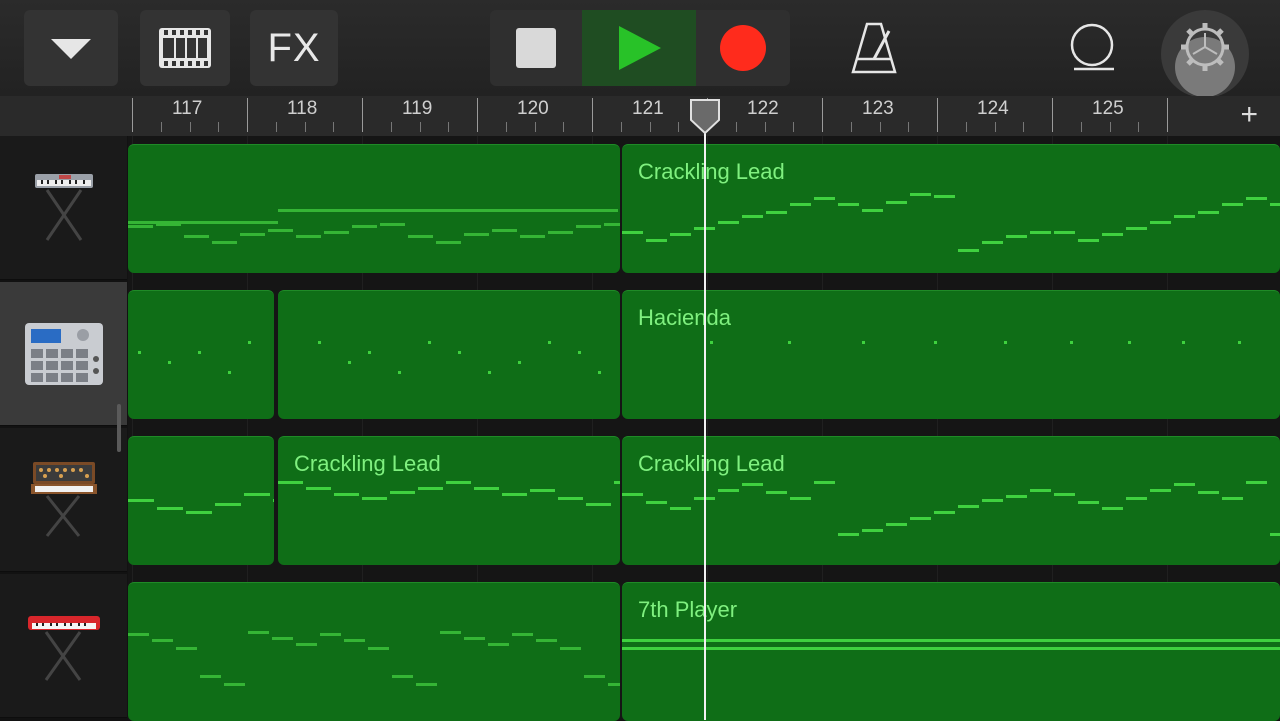 The width and height of the screenshot is (1280, 721). Describe the element at coordinates (1249, 115) in the screenshot. I see `add-section-button: +` at that location.